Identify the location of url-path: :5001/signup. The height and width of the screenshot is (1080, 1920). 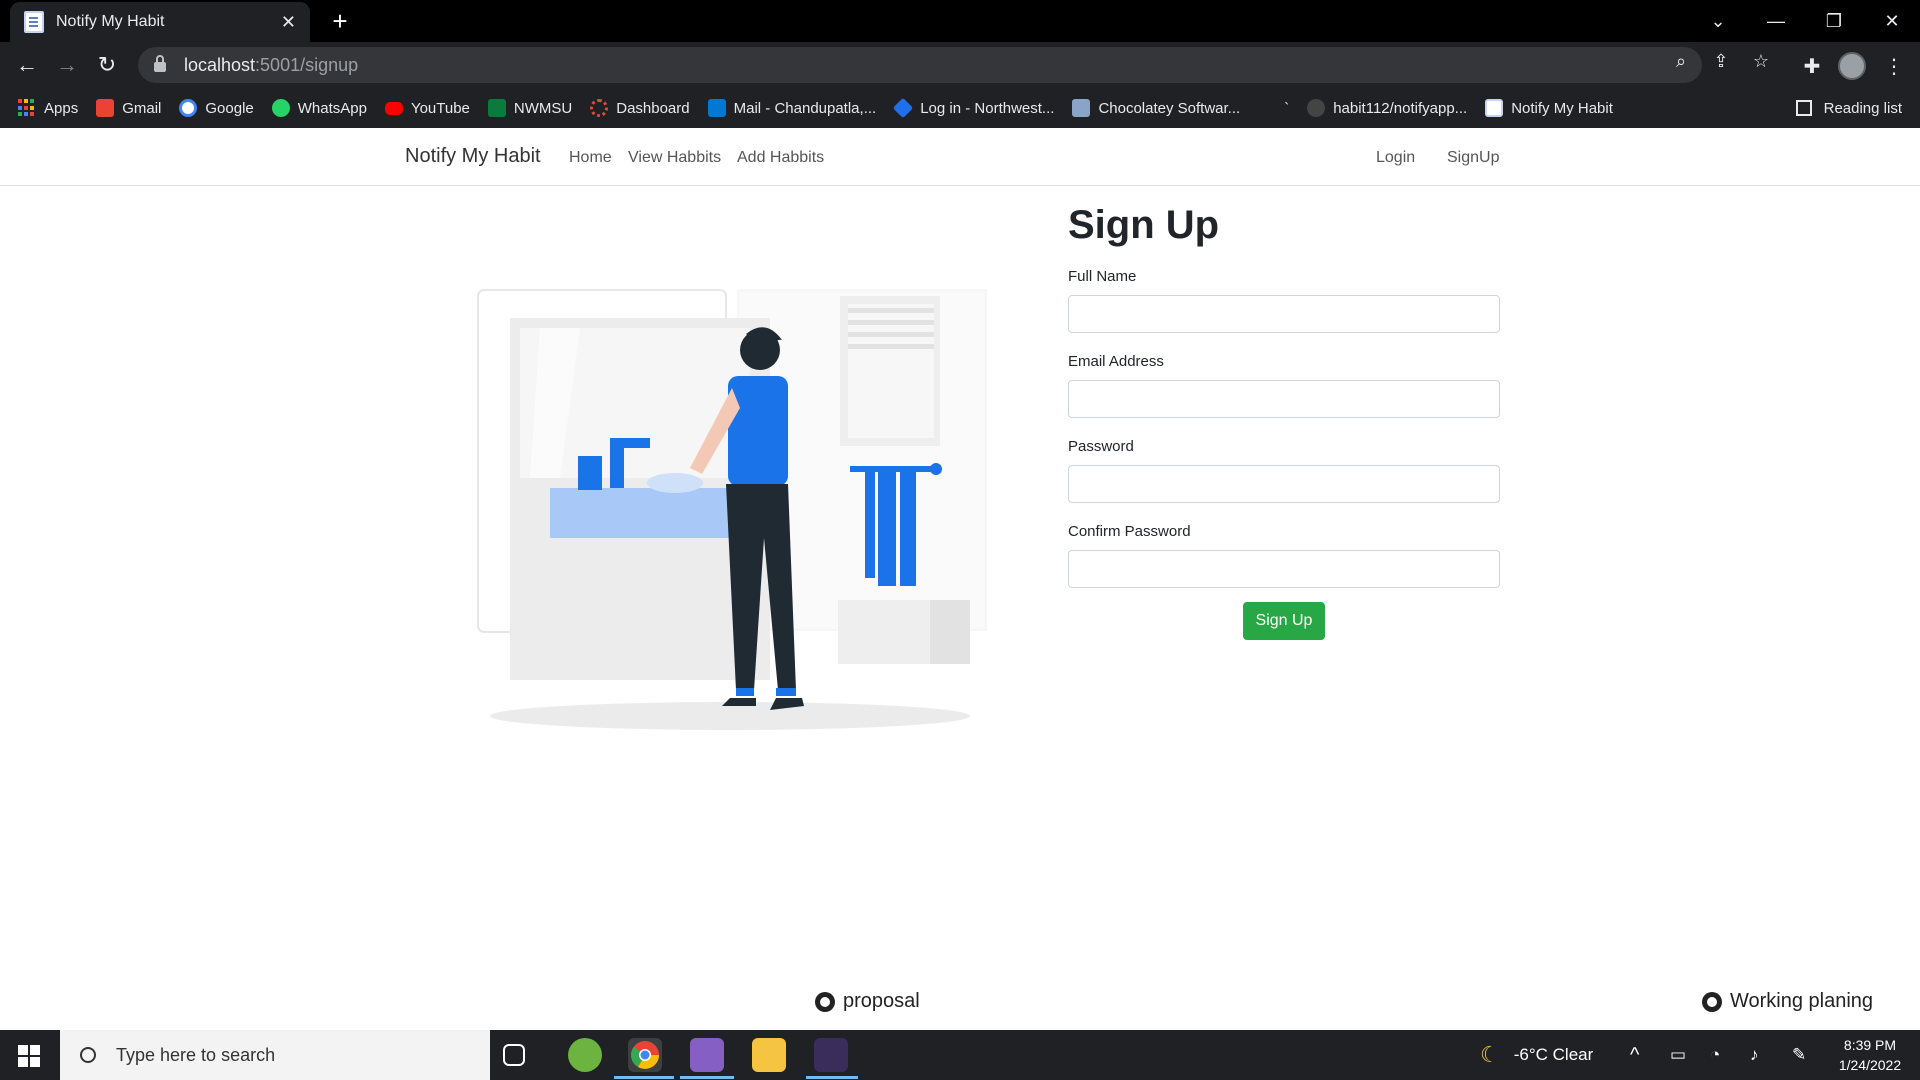
(307, 64).